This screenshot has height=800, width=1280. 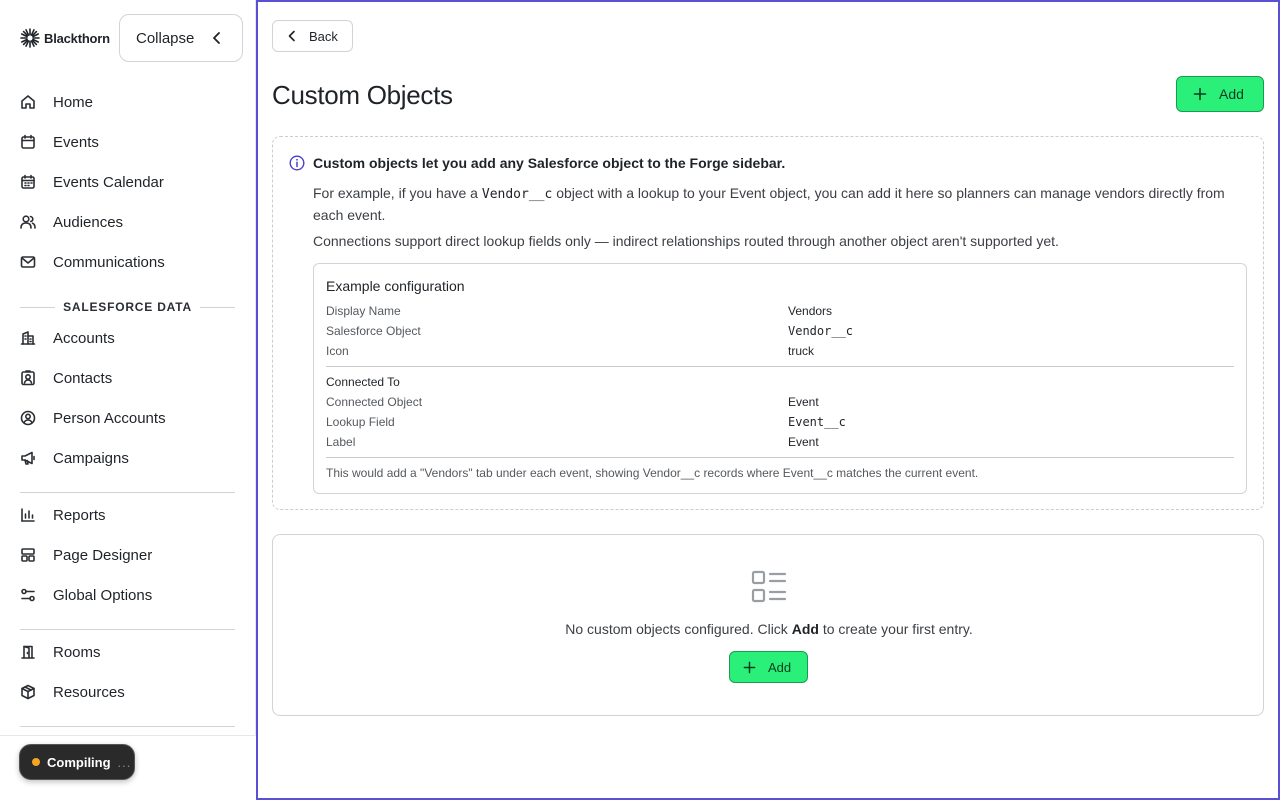 What do you see at coordinates (362, 95) in the screenshot?
I see `page-title: Custom Objects` at bounding box center [362, 95].